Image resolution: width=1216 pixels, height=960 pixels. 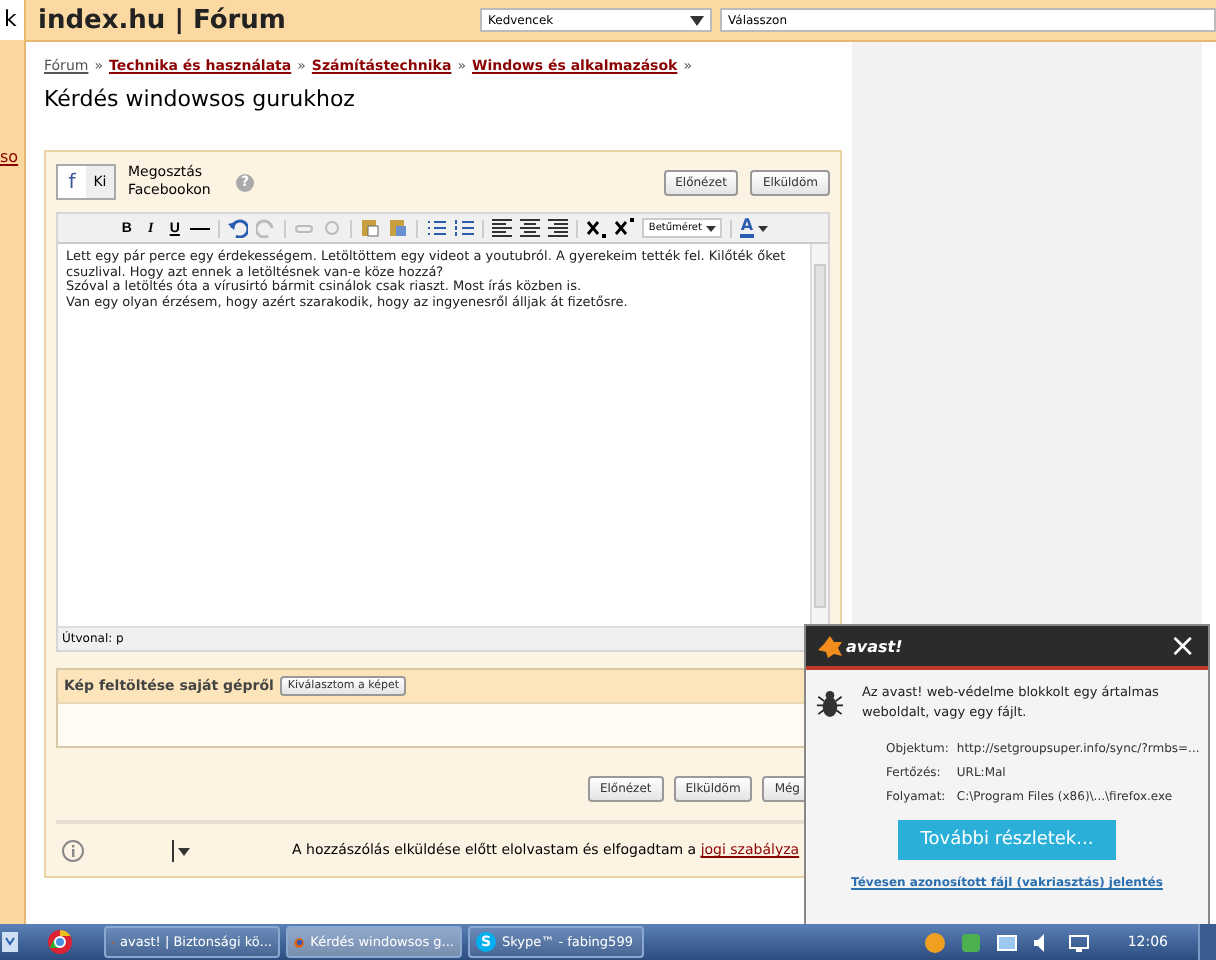 What do you see at coordinates (12, 20) in the screenshot?
I see `sidebar-text: k` at bounding box center [12, 20].